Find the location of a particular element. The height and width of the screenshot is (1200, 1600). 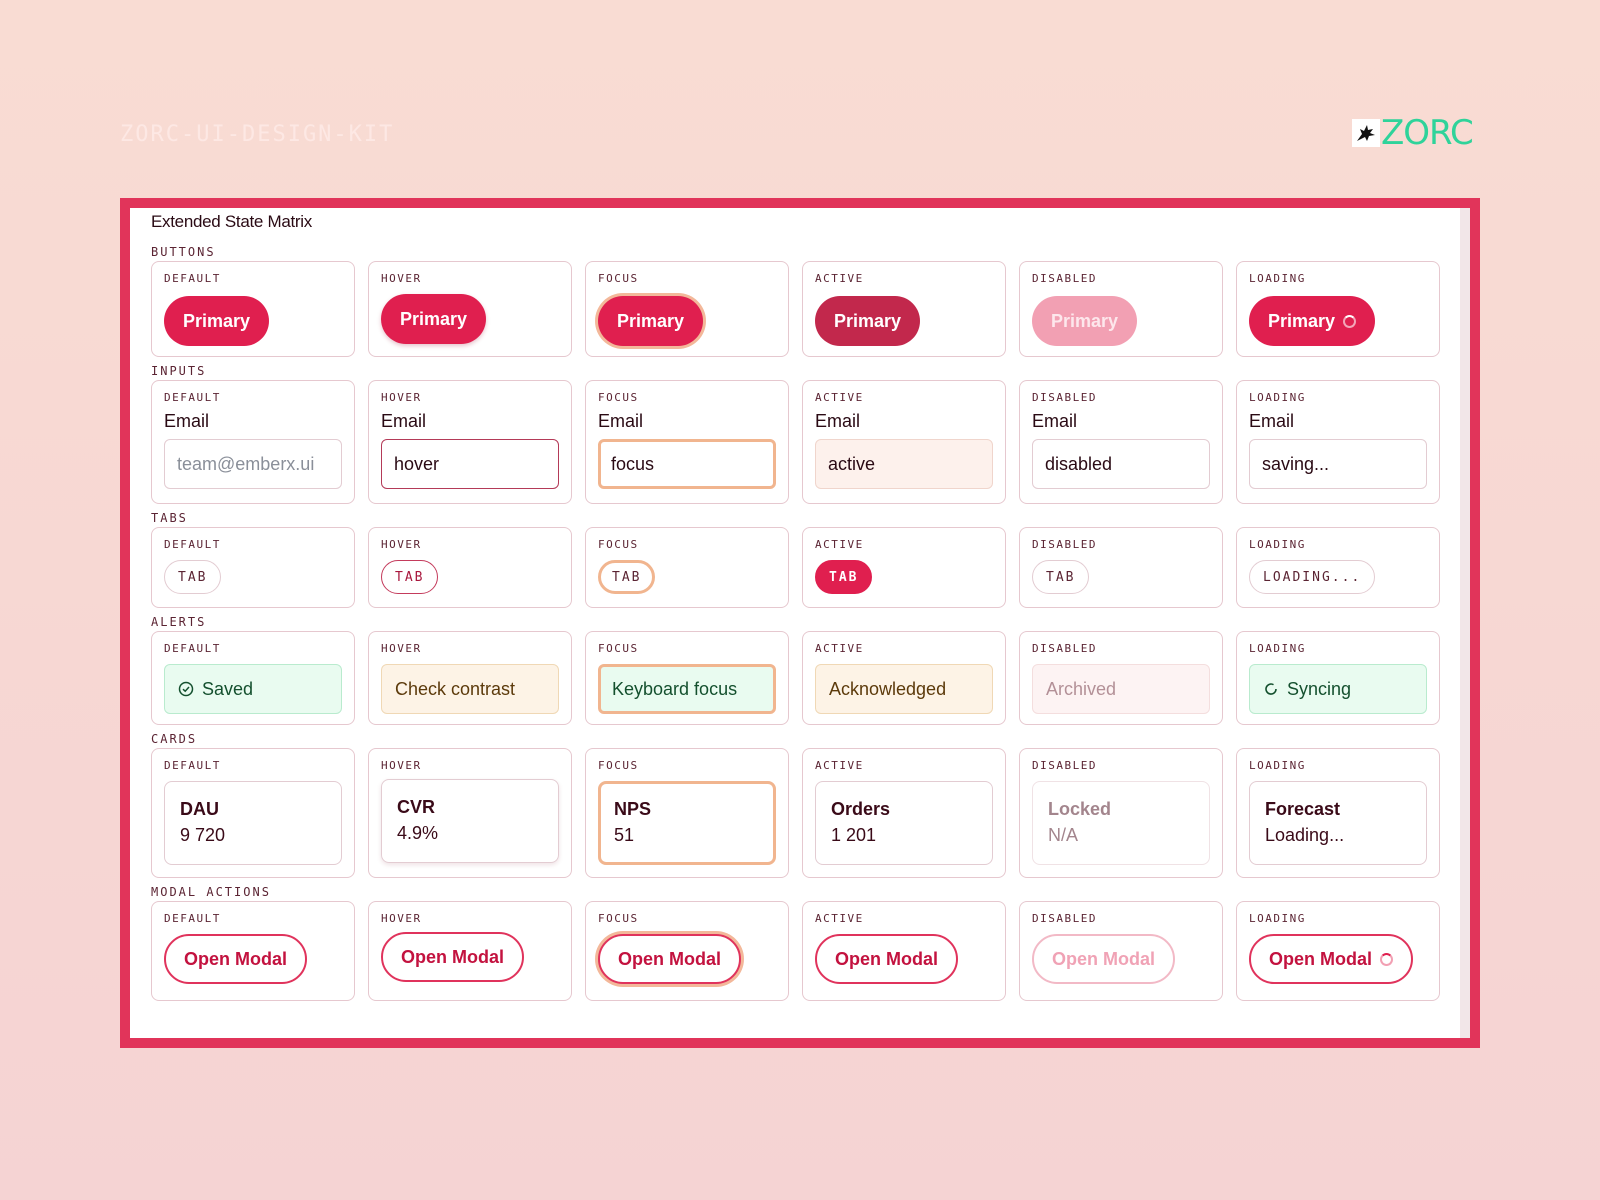

card-title: Locked is located at coordinates (1080, 809).